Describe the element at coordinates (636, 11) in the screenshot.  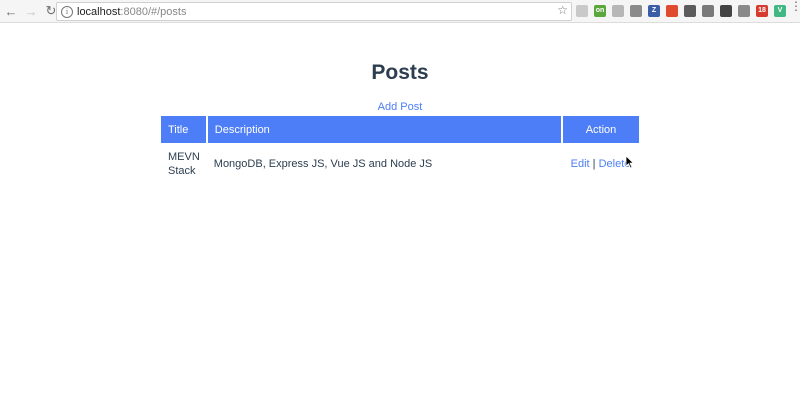
I see `ext-grid-icon` at that location.